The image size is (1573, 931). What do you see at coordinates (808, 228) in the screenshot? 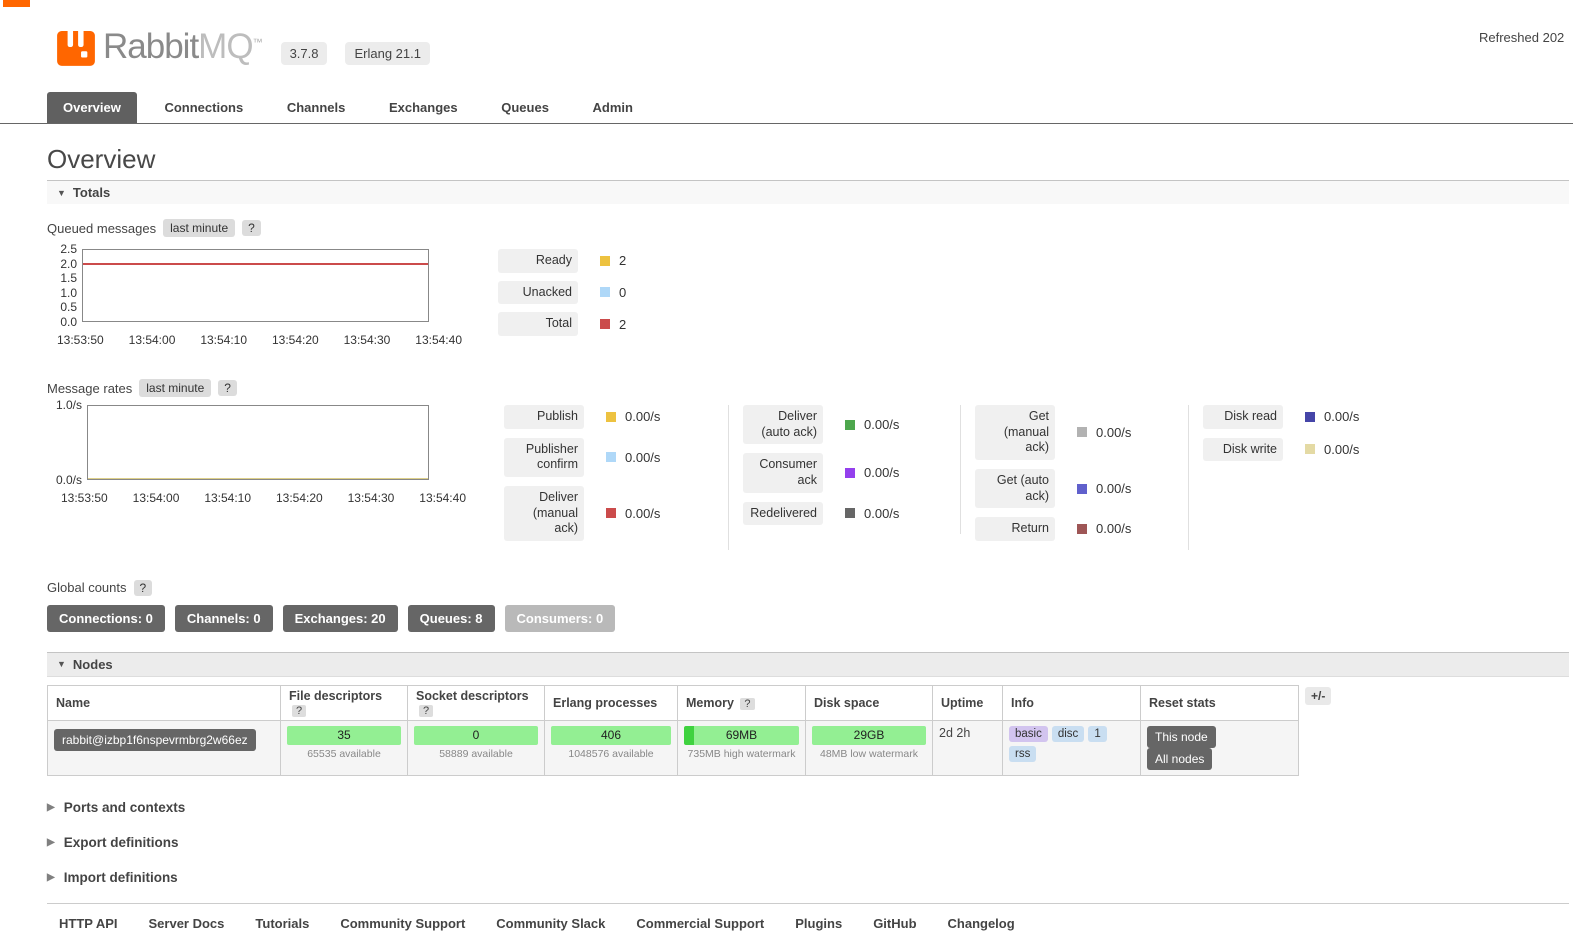
I see `queued-messages-label-row: Queued messages last minute ?` at bounding box center [808, 228].